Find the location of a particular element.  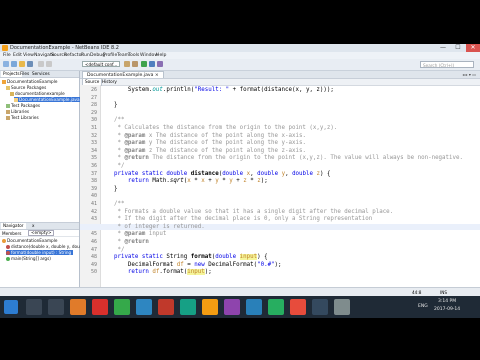

menu-help: Help is located at coordinates (161, 55).